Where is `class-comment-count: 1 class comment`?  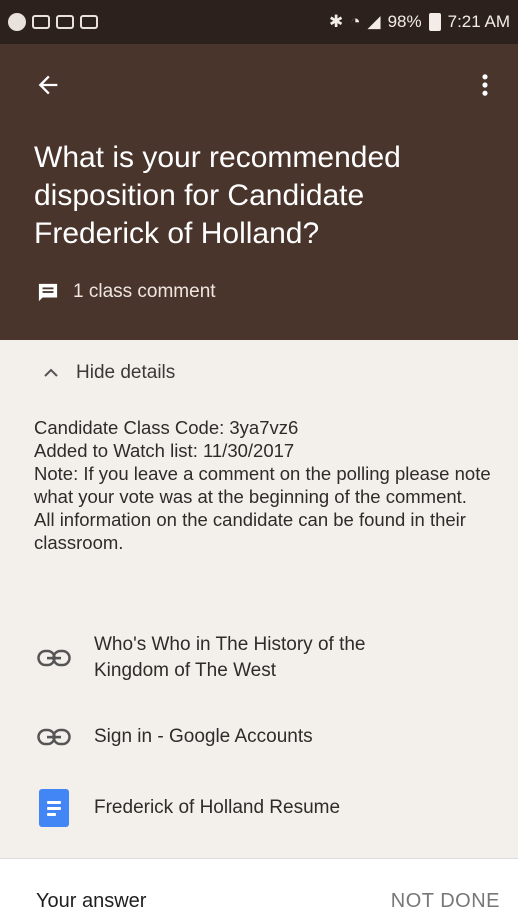
class-comment-count: 1 class comment is located at coordinates (144, 291).